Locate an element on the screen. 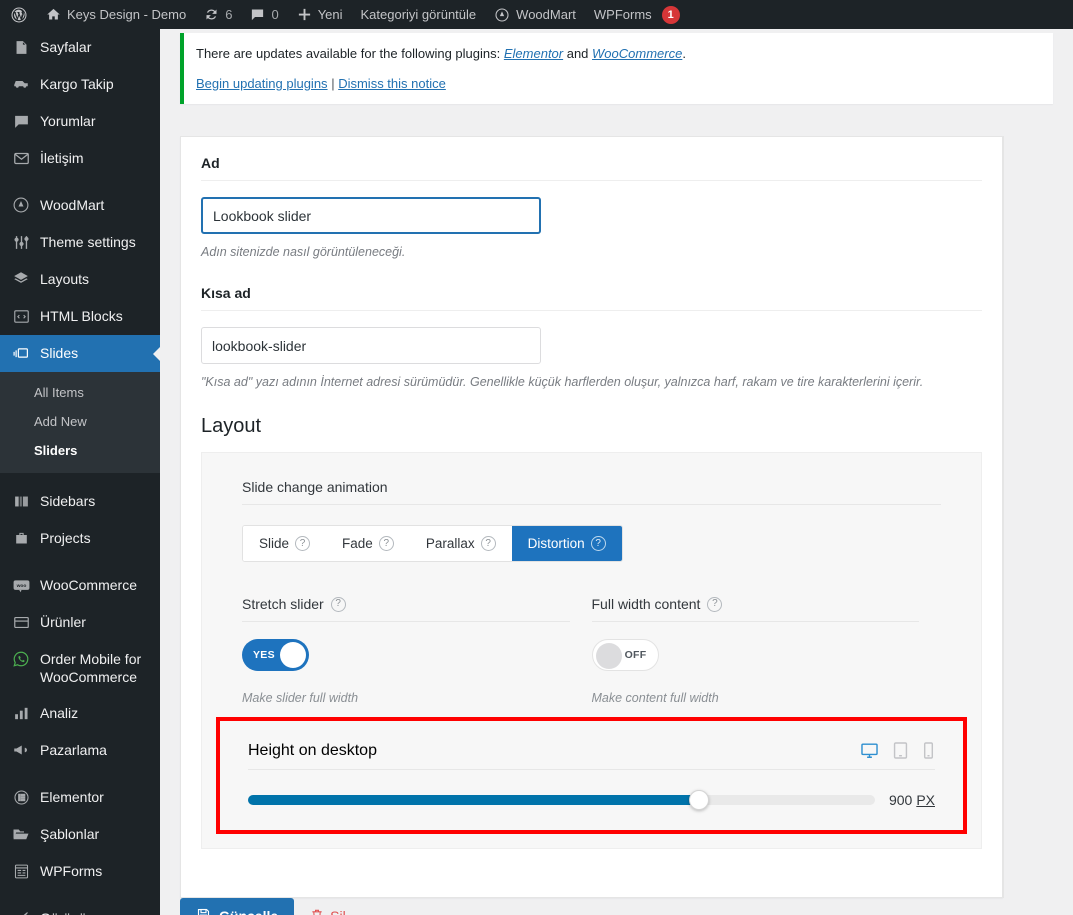 This screenshot has width=1073, height=915. update-button-label: Güncelle is located at coordinates (248, 911).